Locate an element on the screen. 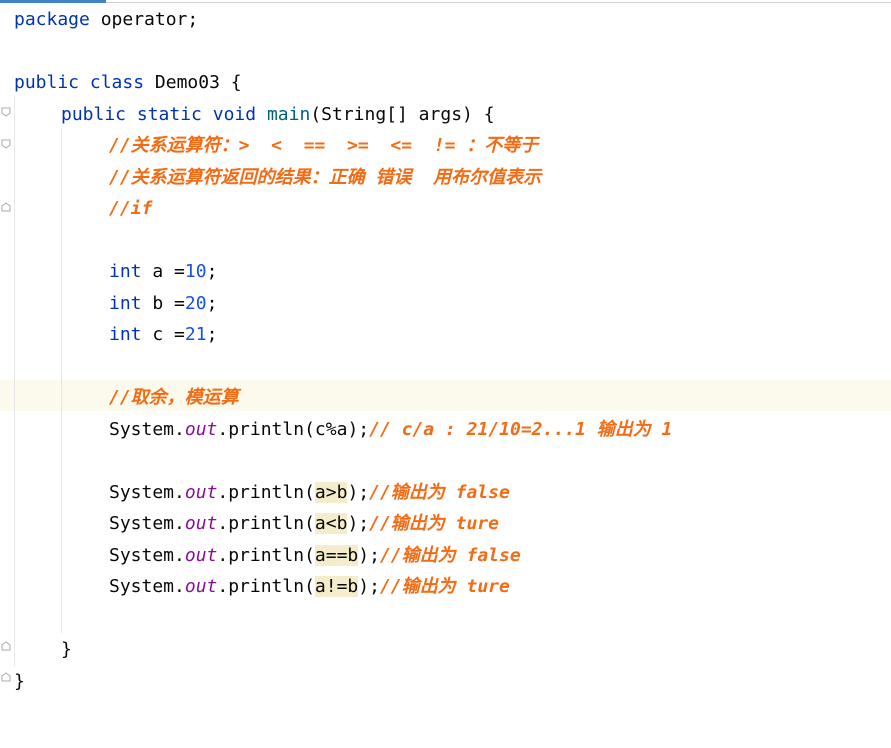 The image size is (891, 748). matched-expression: c%a is located at coordinates (331, 429).